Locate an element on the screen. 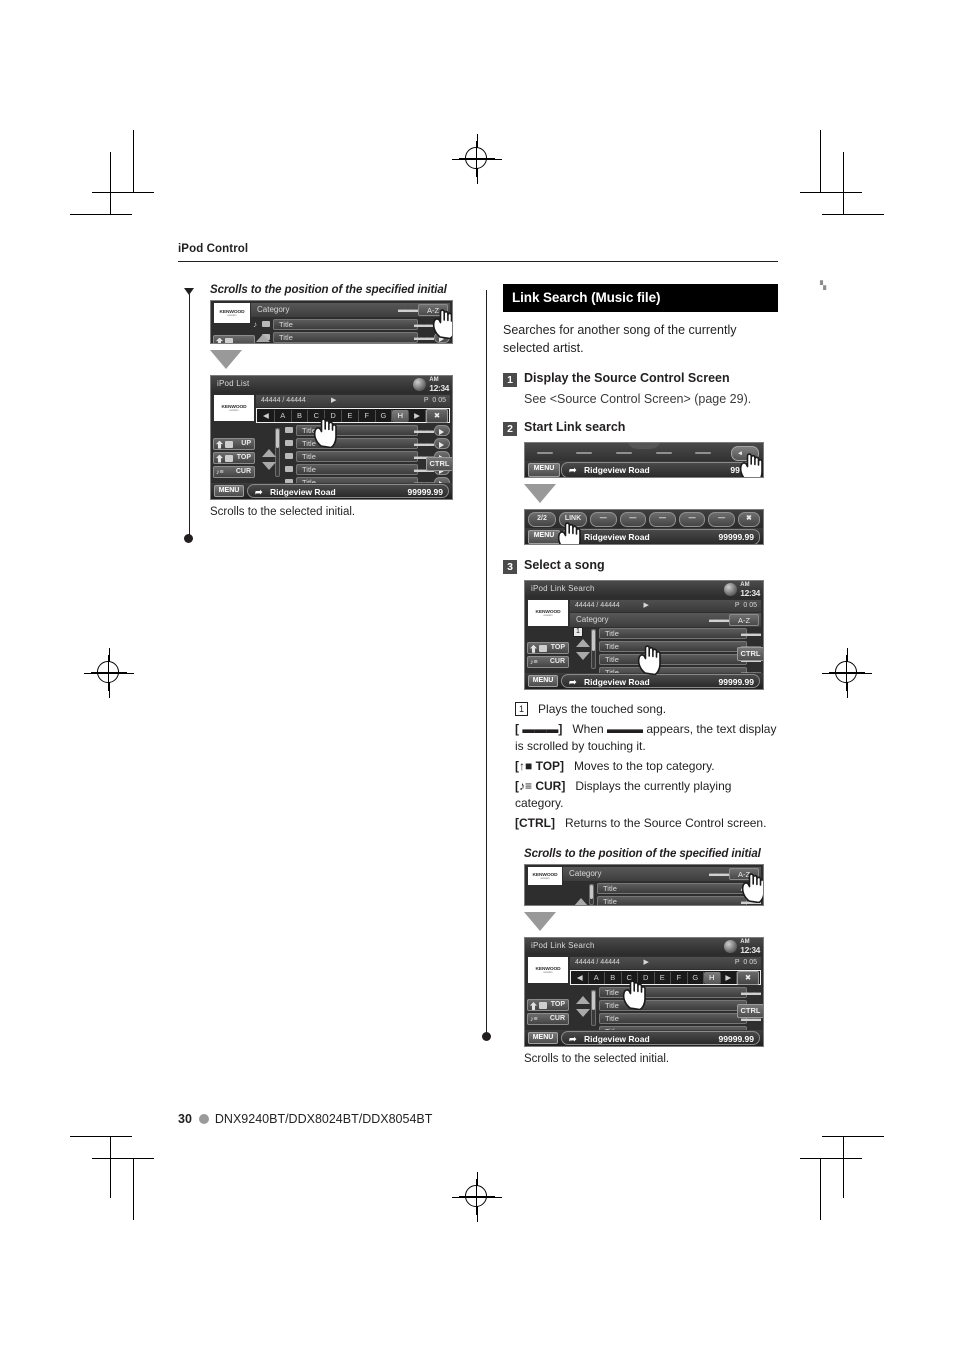 The width and height of the screenshot is (954, 1350). scroll-arrows is located at coordinates (580, 902).